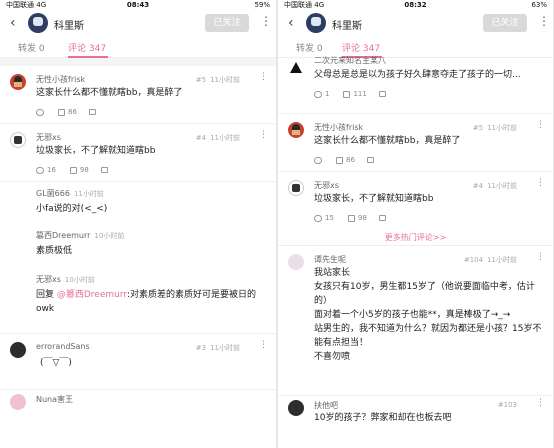  I want to click on reply-count: 16, so click(51, 170).